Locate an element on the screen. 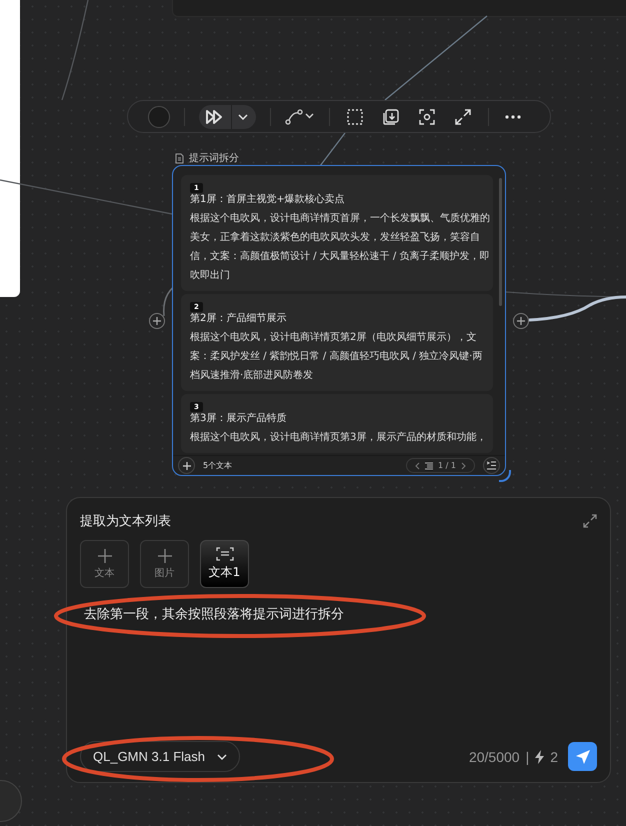 Image resolution: width=626 pixels, height=826 pixels. double-play-icon is located at coordinates (215, 116).